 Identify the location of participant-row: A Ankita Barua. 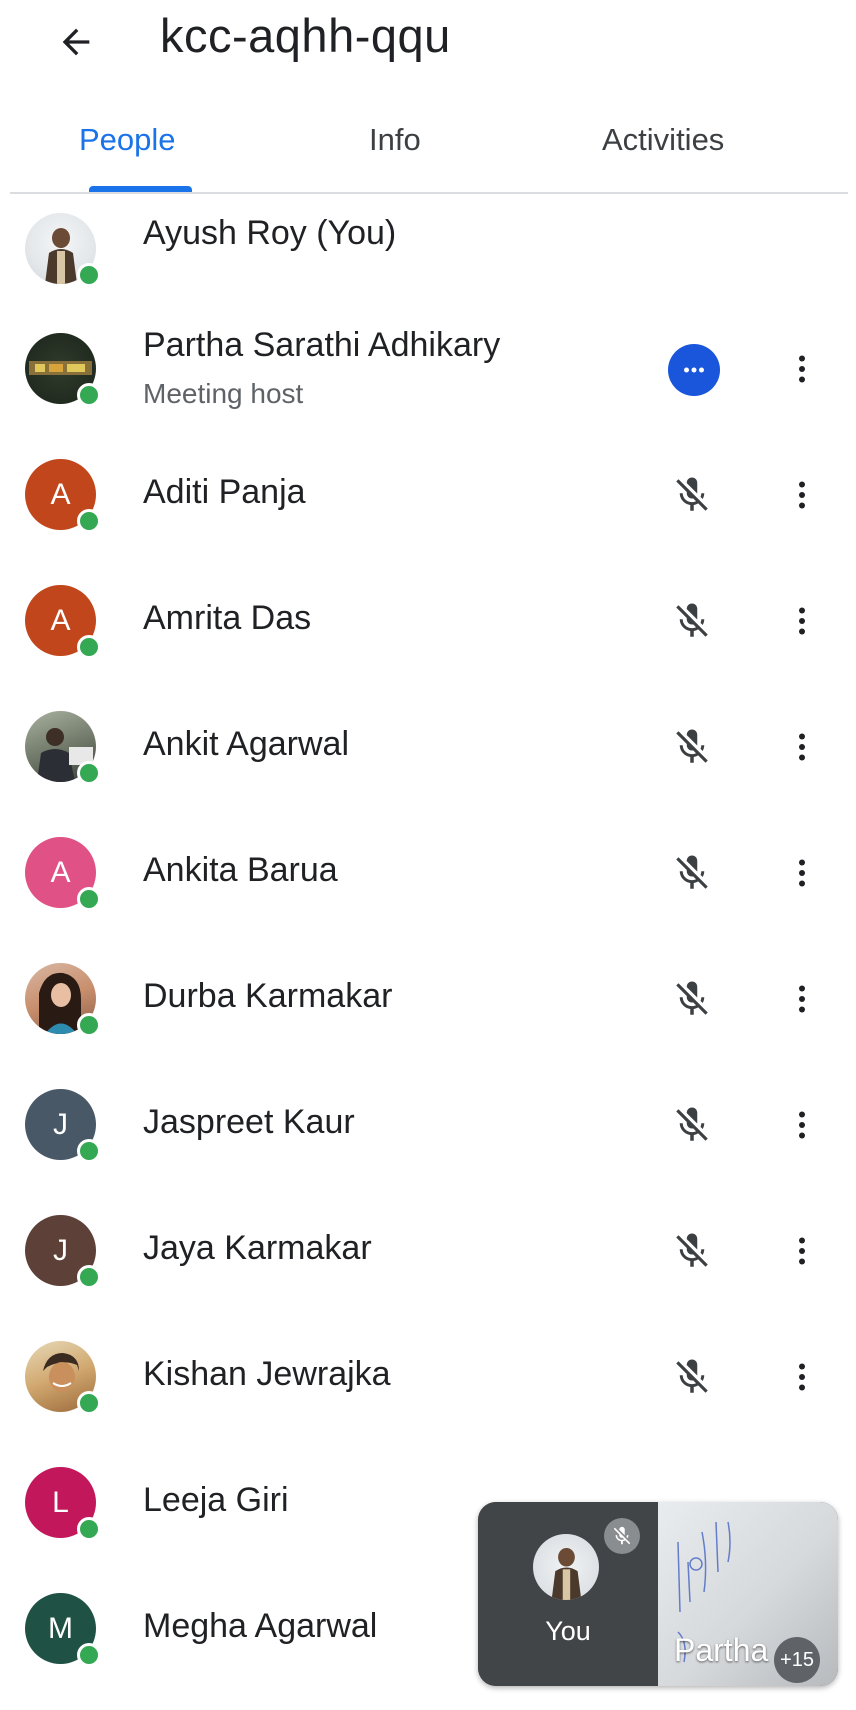
(428, 873).